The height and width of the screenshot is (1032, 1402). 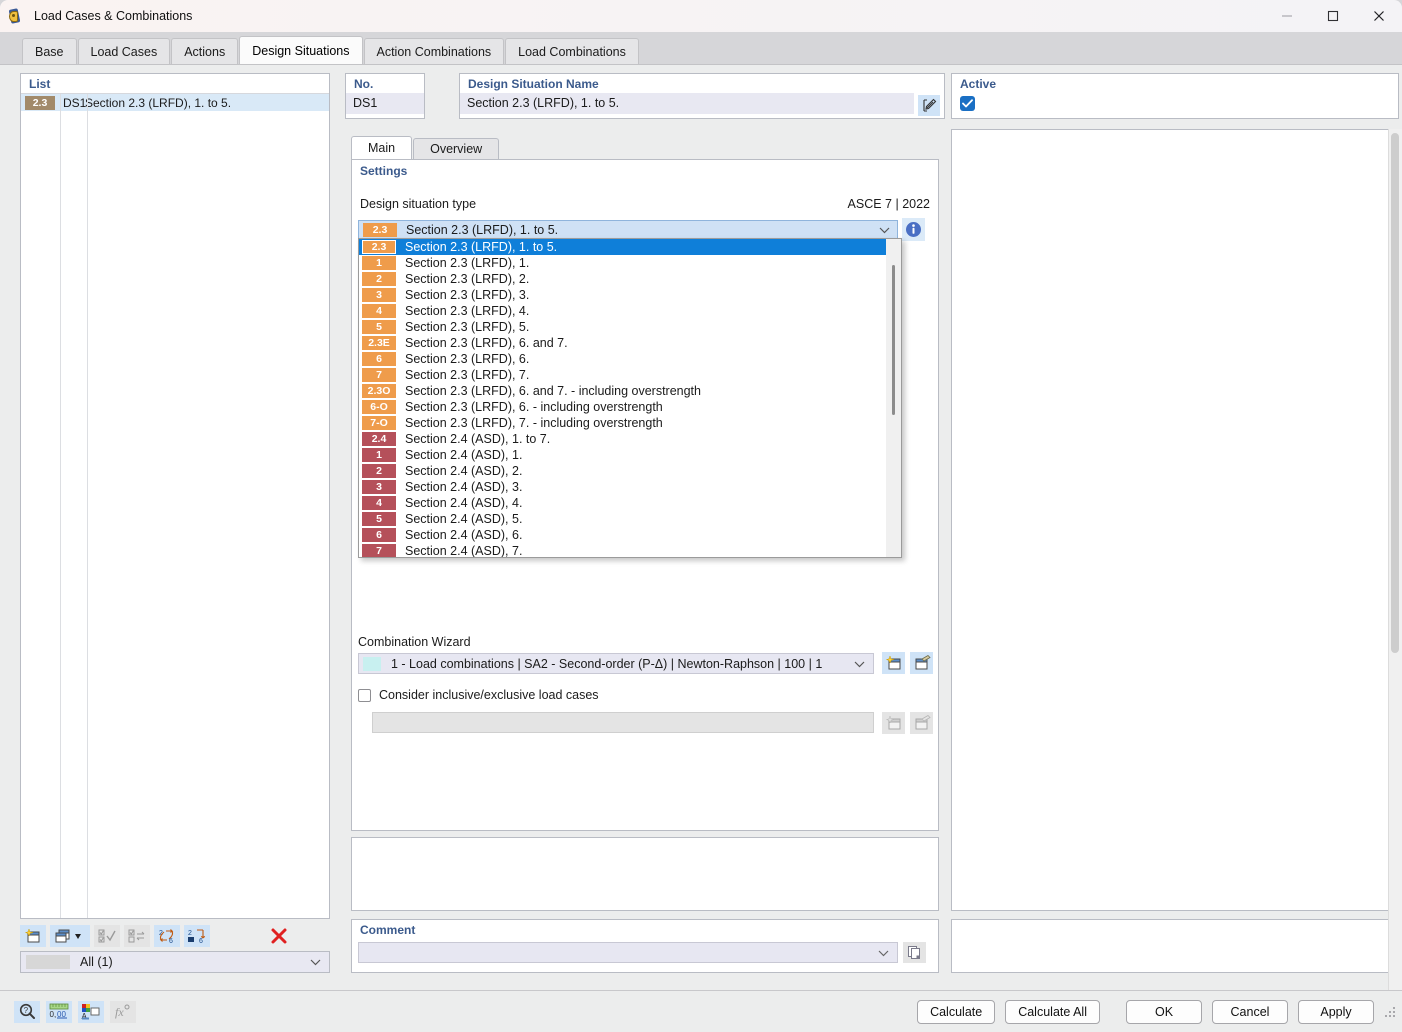 What do you see at coordinates (175, 102) in the screenshot?
I see `table-row: 2.3 DS1 Section 2.3 (LRFD), 1. to 5.` at bounding box center [175, 102].